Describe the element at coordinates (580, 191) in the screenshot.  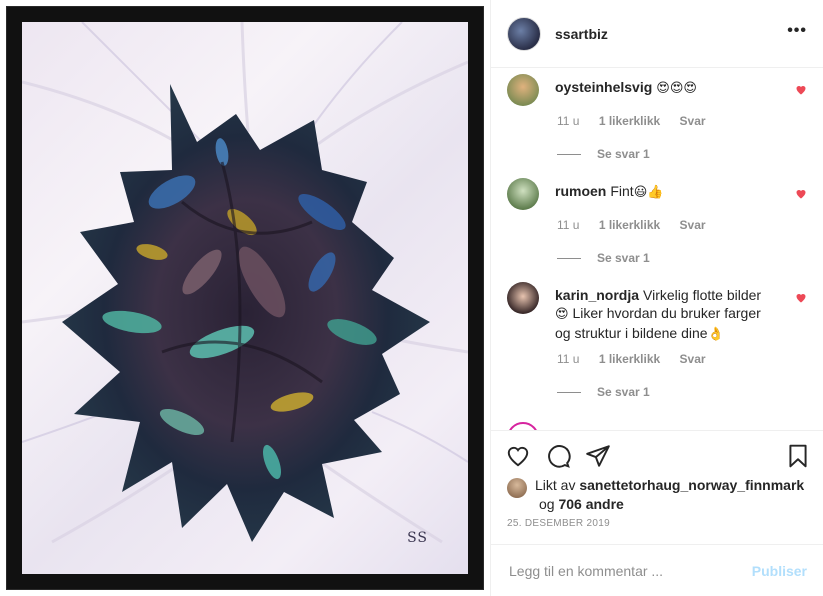
I see `comment-username: rumoen` at that location.